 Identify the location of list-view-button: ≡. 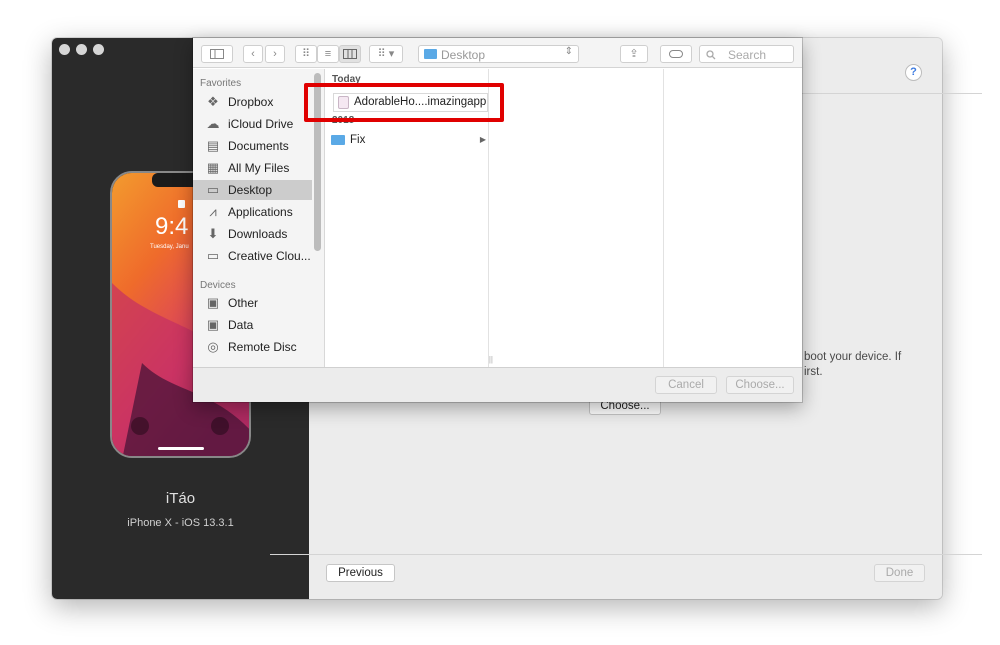
(328, 54).